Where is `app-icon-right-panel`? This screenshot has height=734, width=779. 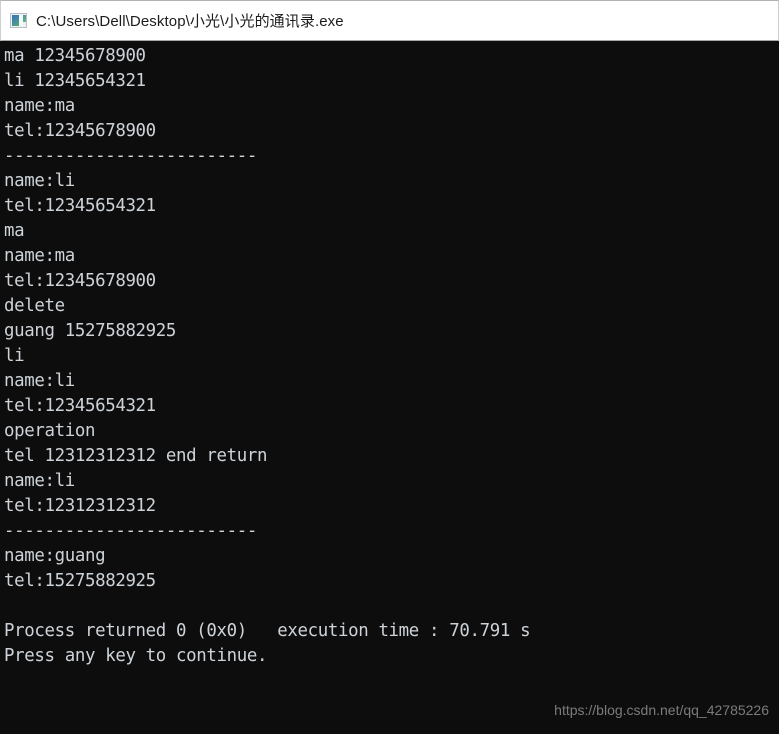
app-icon-right-panel is located at coordinates (24, 18).